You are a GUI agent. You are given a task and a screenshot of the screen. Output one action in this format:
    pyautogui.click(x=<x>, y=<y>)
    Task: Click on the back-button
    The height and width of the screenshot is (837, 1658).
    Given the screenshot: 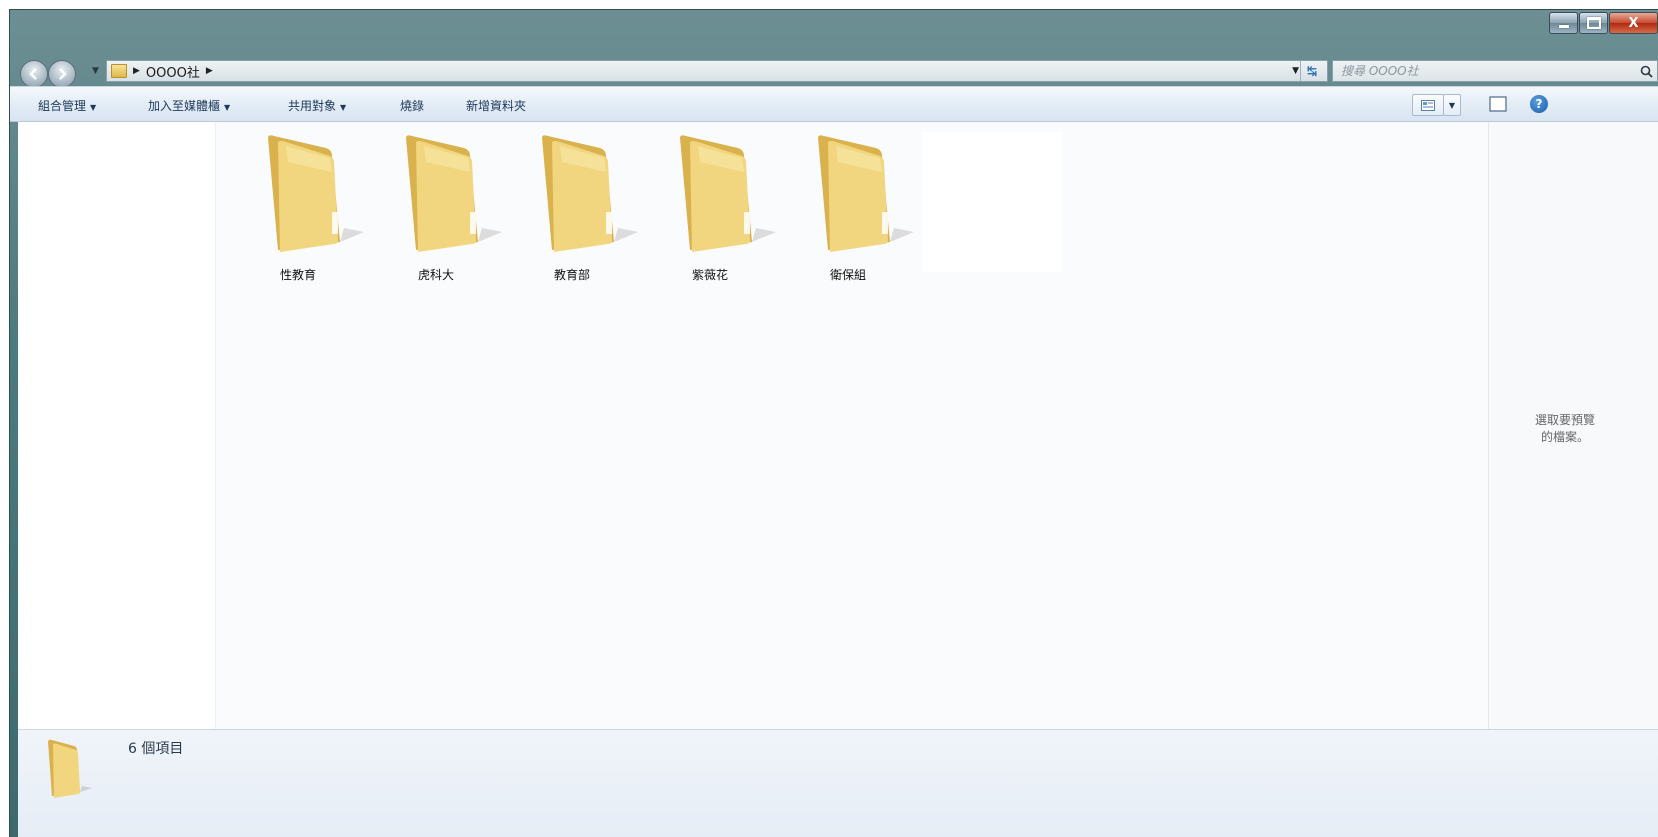 What is the action you would take?
    pyautogui.click(x=34, y=74)
    